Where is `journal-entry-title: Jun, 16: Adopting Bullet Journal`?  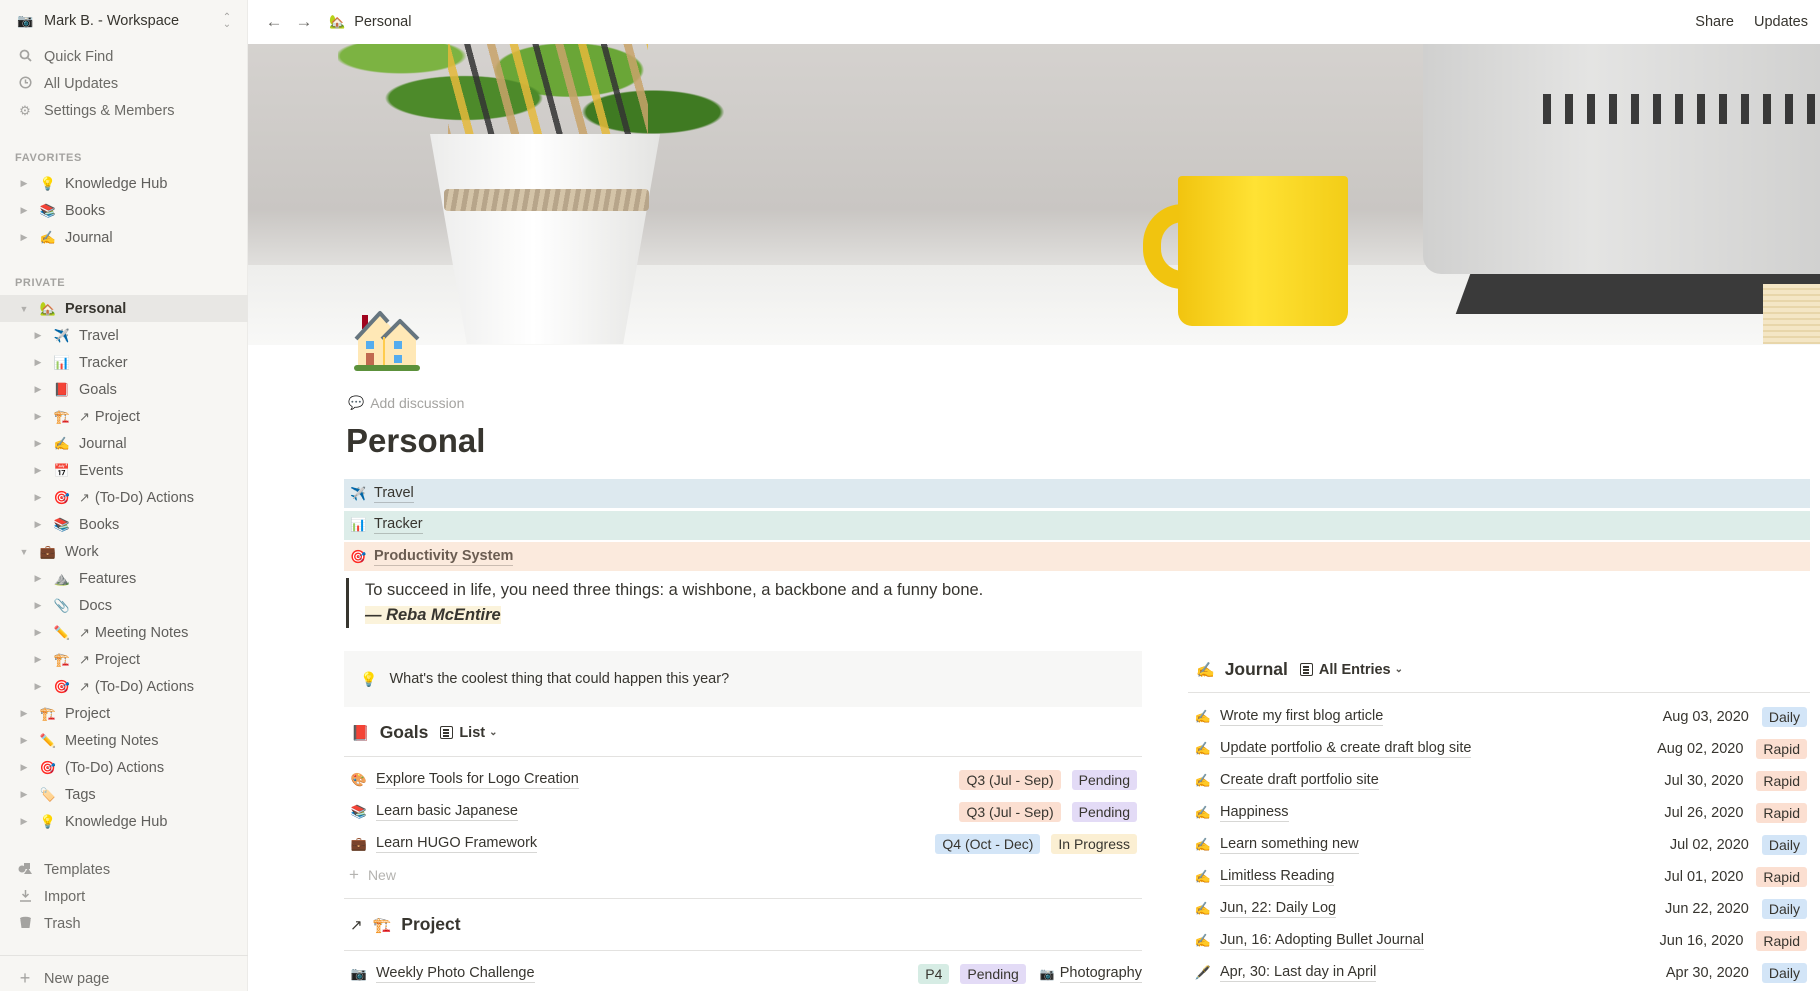 journal-entry-title: Jun, 16: Adopting Bullet Journal is located at coordinates (1322, 941).